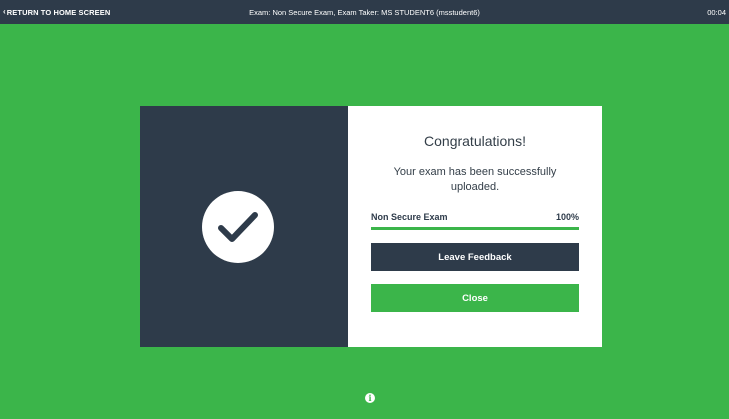 The width and height of the screenshot is (729, 419). I want to click on upload-progress-fill, so click(475, 228).